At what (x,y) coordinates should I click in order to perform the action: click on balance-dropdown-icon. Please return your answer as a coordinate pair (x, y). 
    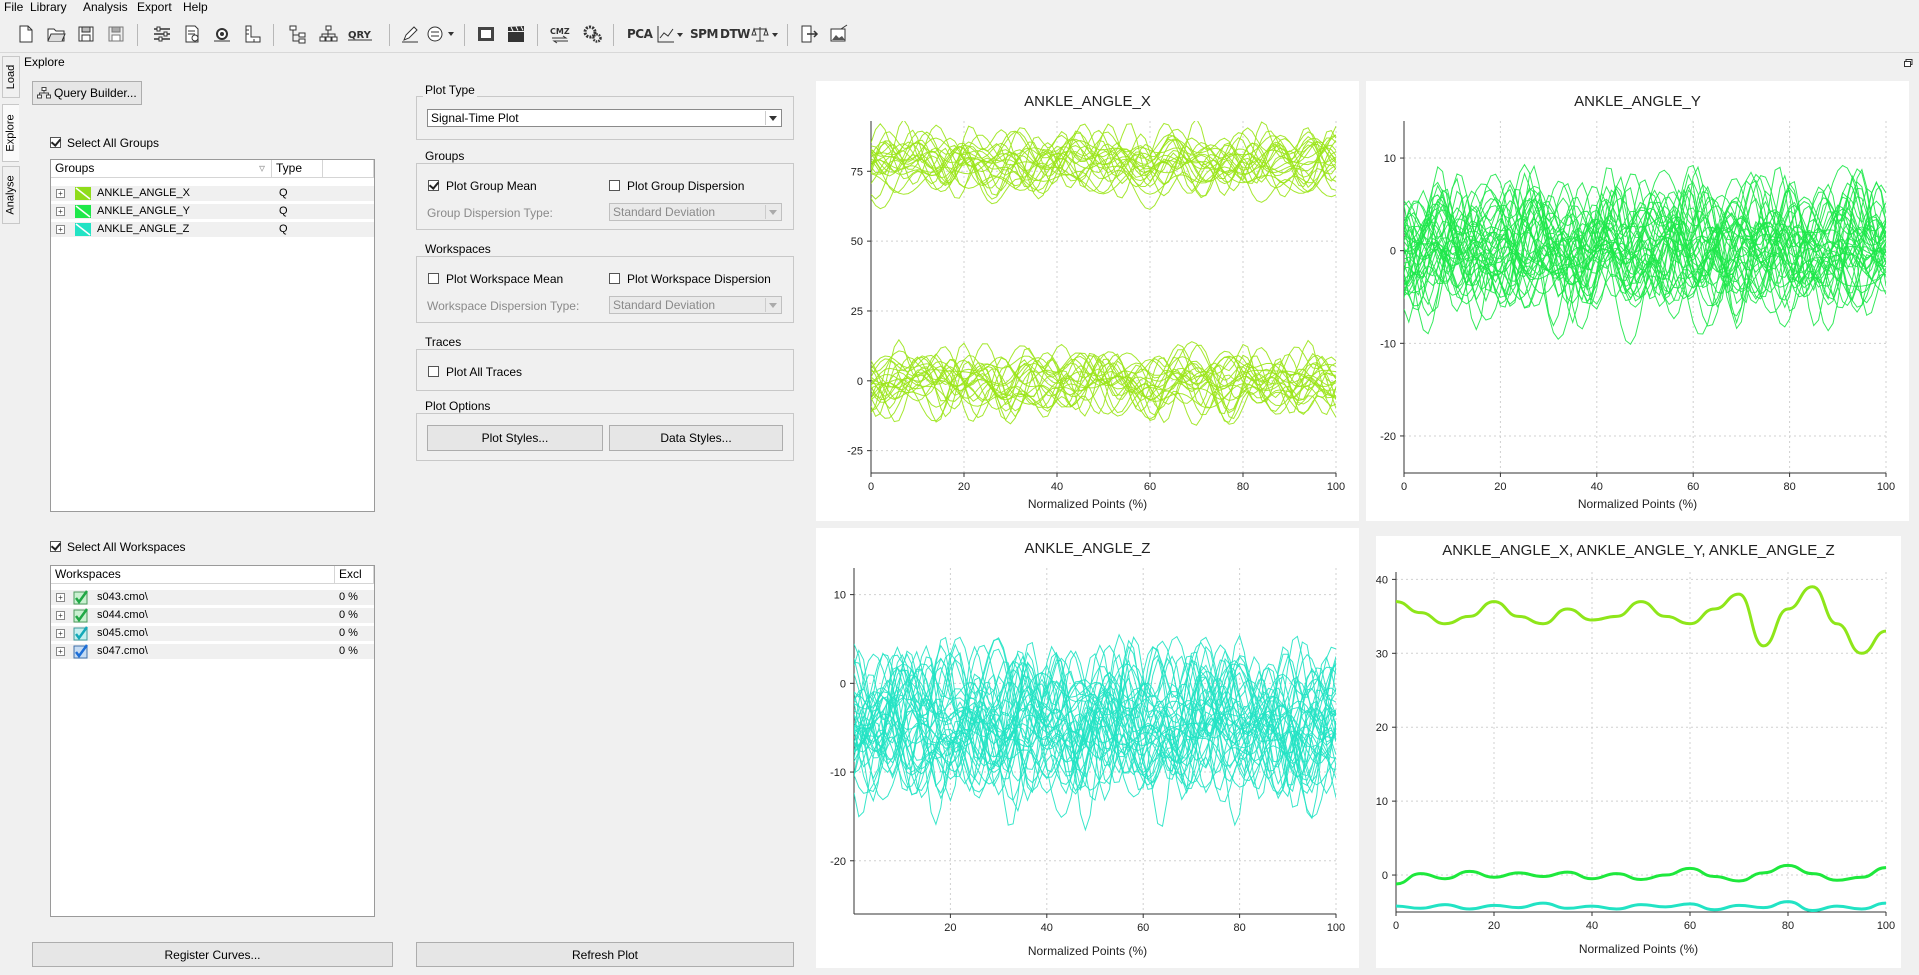
    Looking at the image, I should click on (765, 34).